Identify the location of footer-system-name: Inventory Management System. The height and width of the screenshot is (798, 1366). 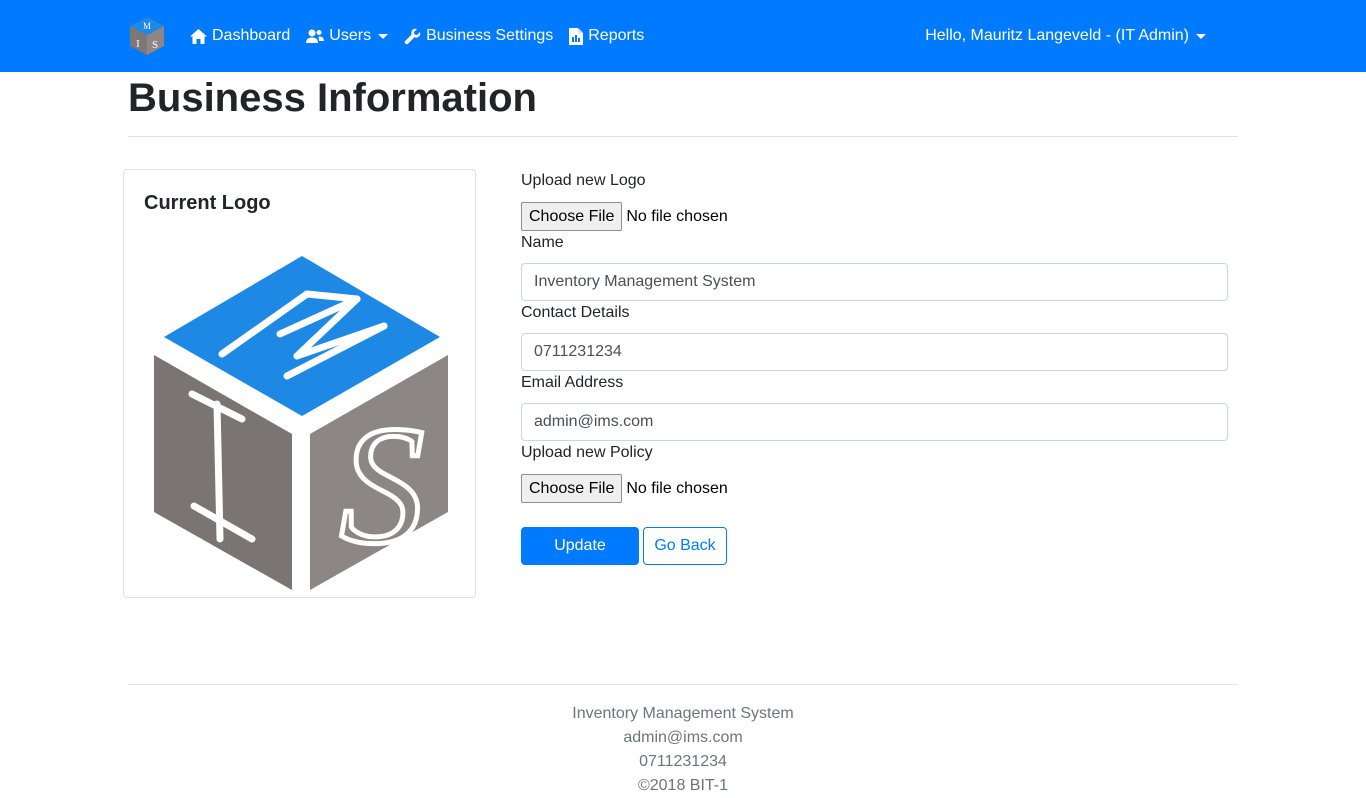
(683, 713).